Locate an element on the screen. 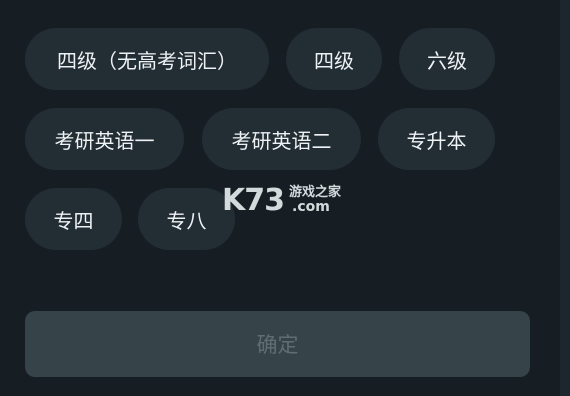  watermark-brand: K73 is located at coordinates (253, 200).